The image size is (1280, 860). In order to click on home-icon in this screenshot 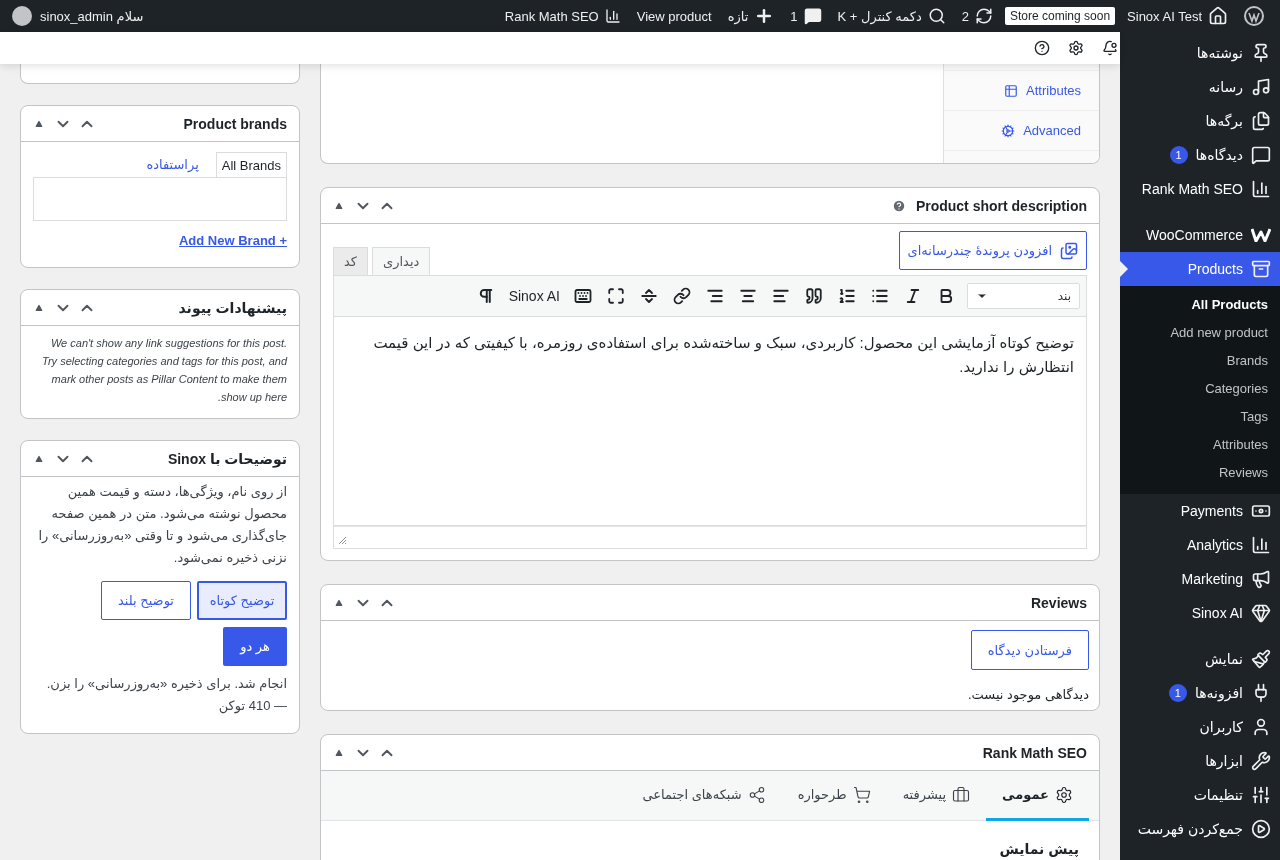, I will do `click(1218, 16)`.